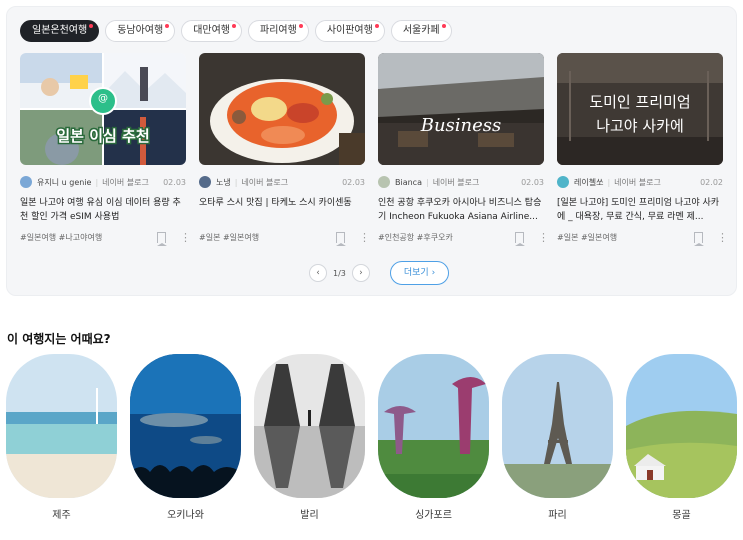 The height and width of the screenshot is (540, 743). I want to click on post-meta: Bianca | 네이버 블로그 02.03, so click(461, 182).